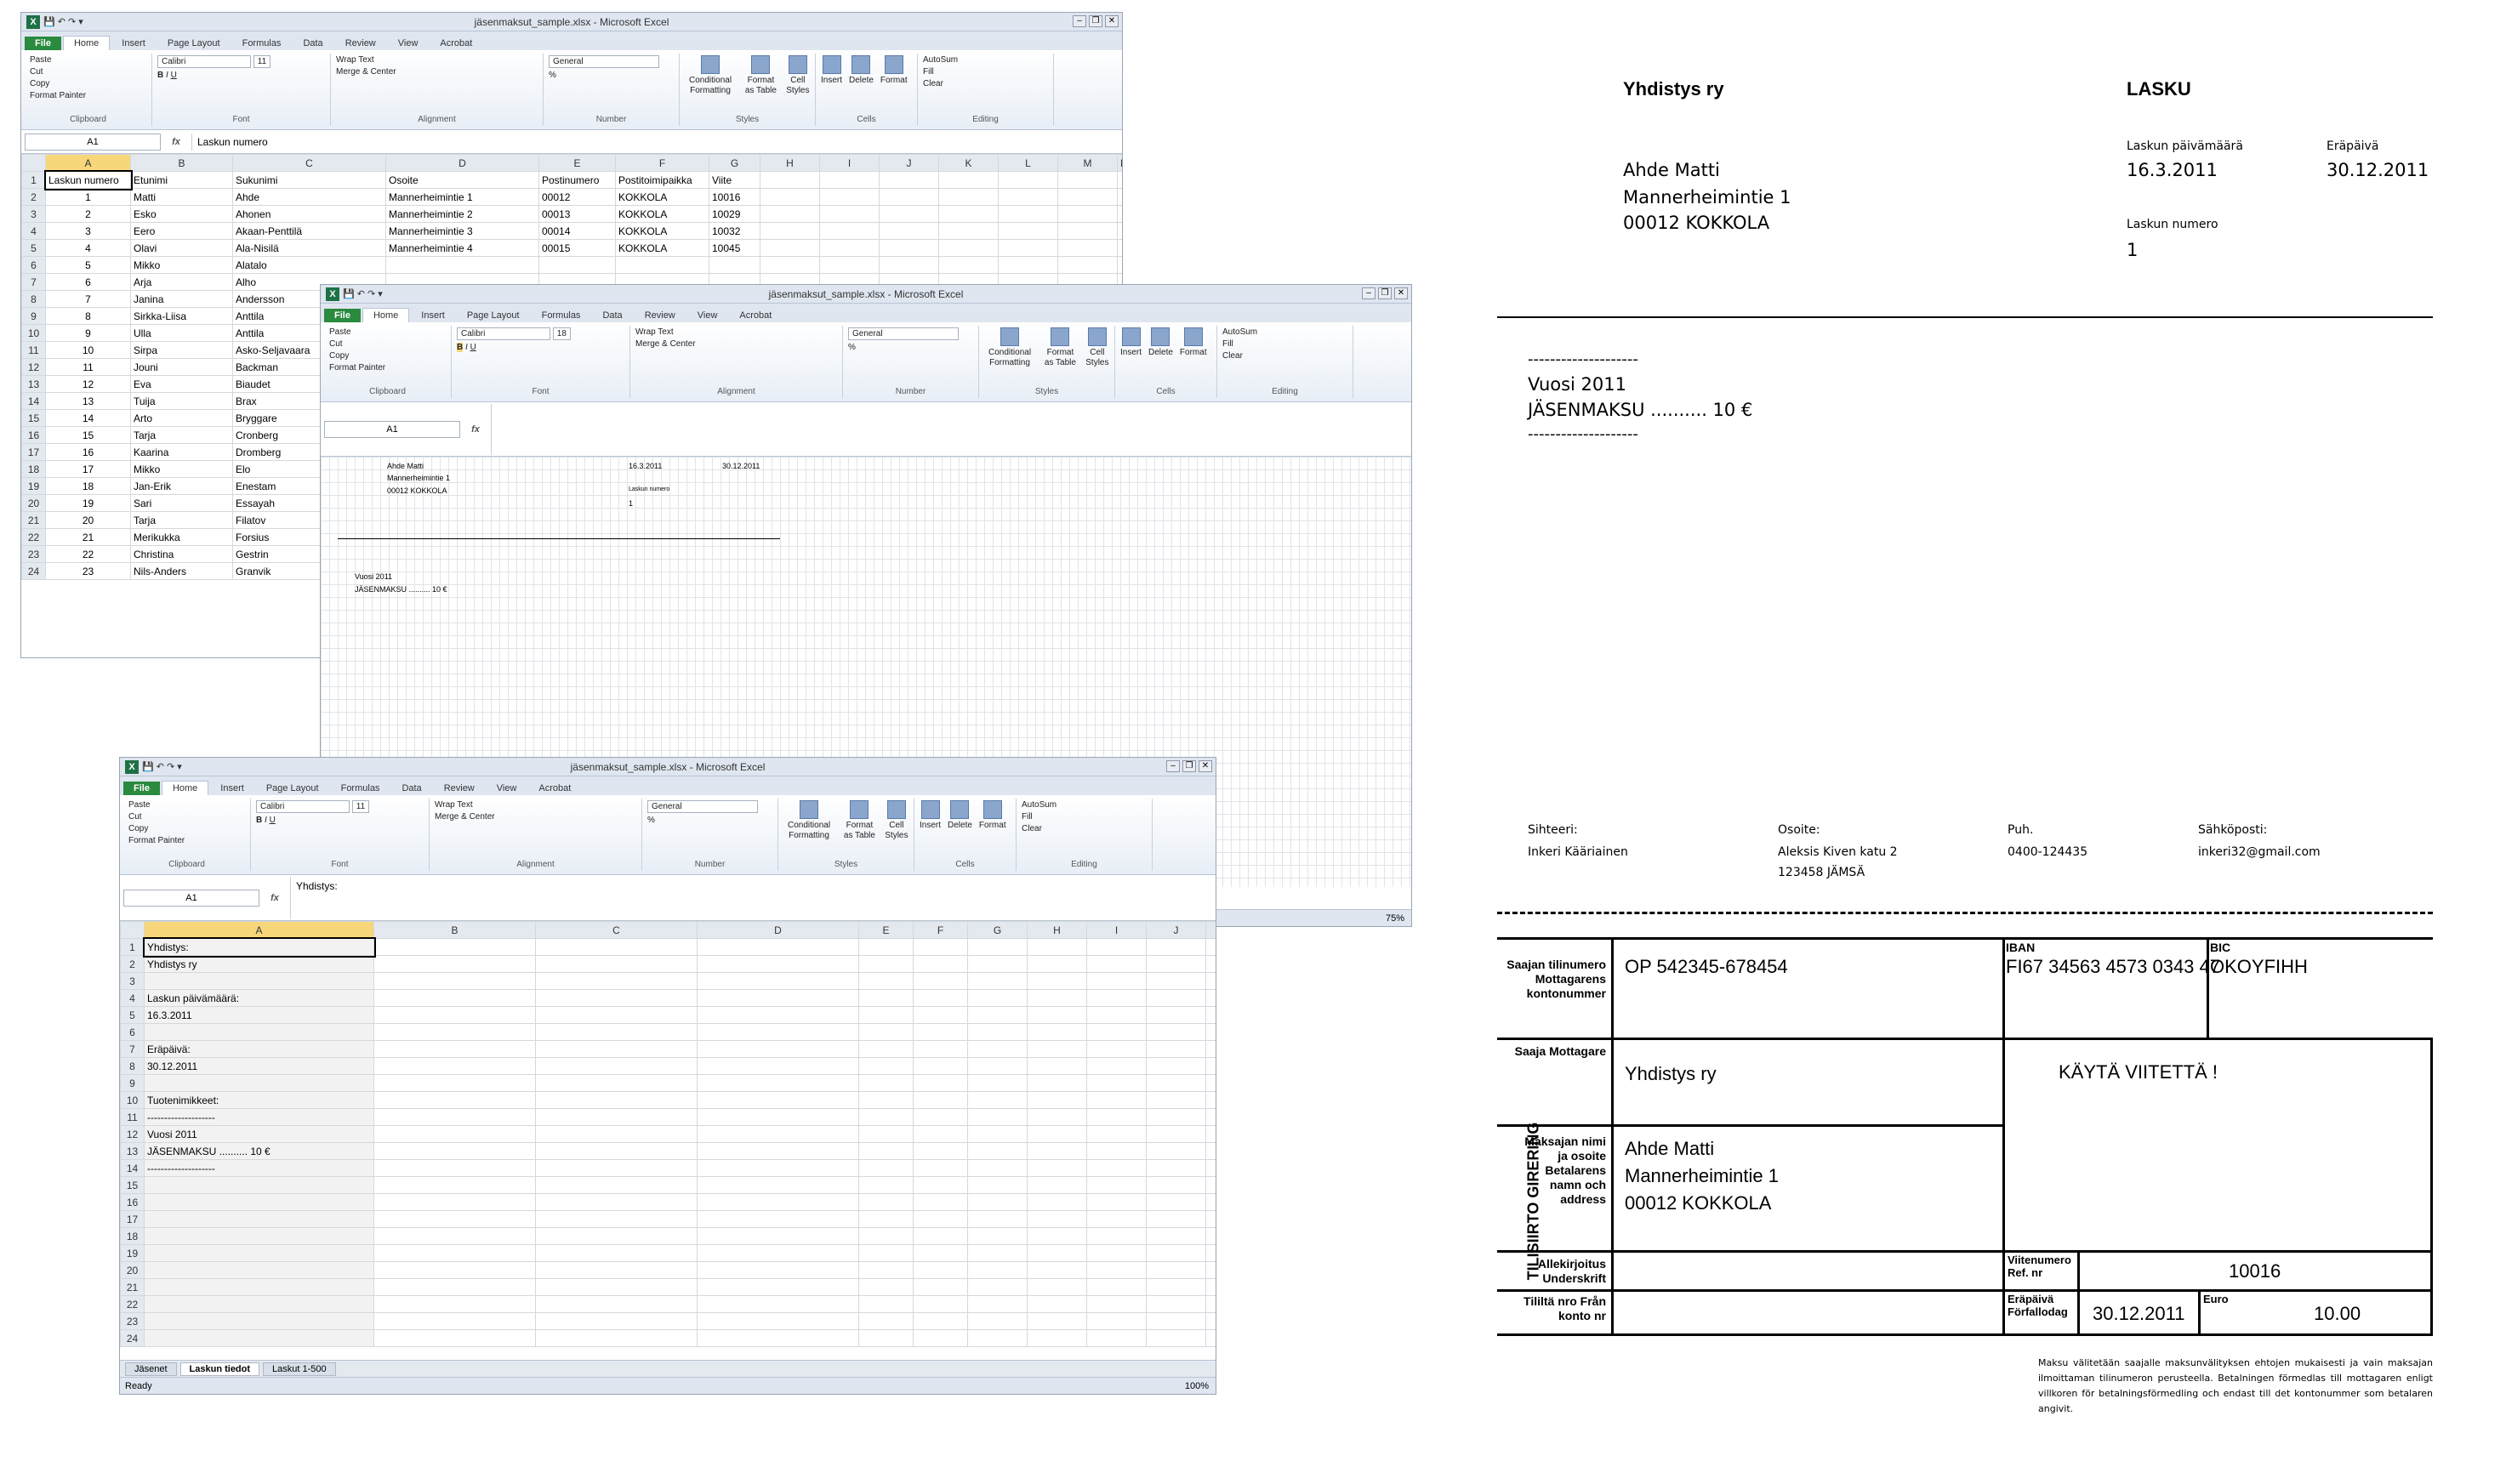 This screenshot has height=1484, width=2506. Describe the element at coordinates (133, 43) in the screenshot. I see `tab-insert: Insert` at that location.